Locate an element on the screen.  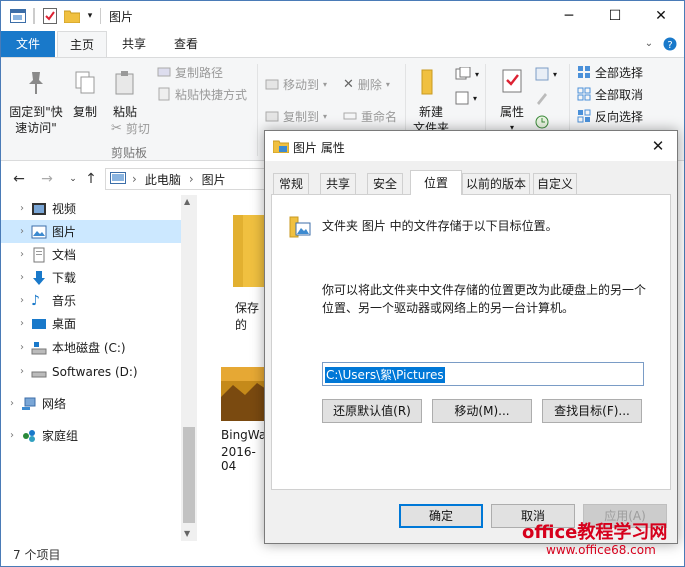
move-to-button: 移动到 ▾ is located at coordinates (296, 84).